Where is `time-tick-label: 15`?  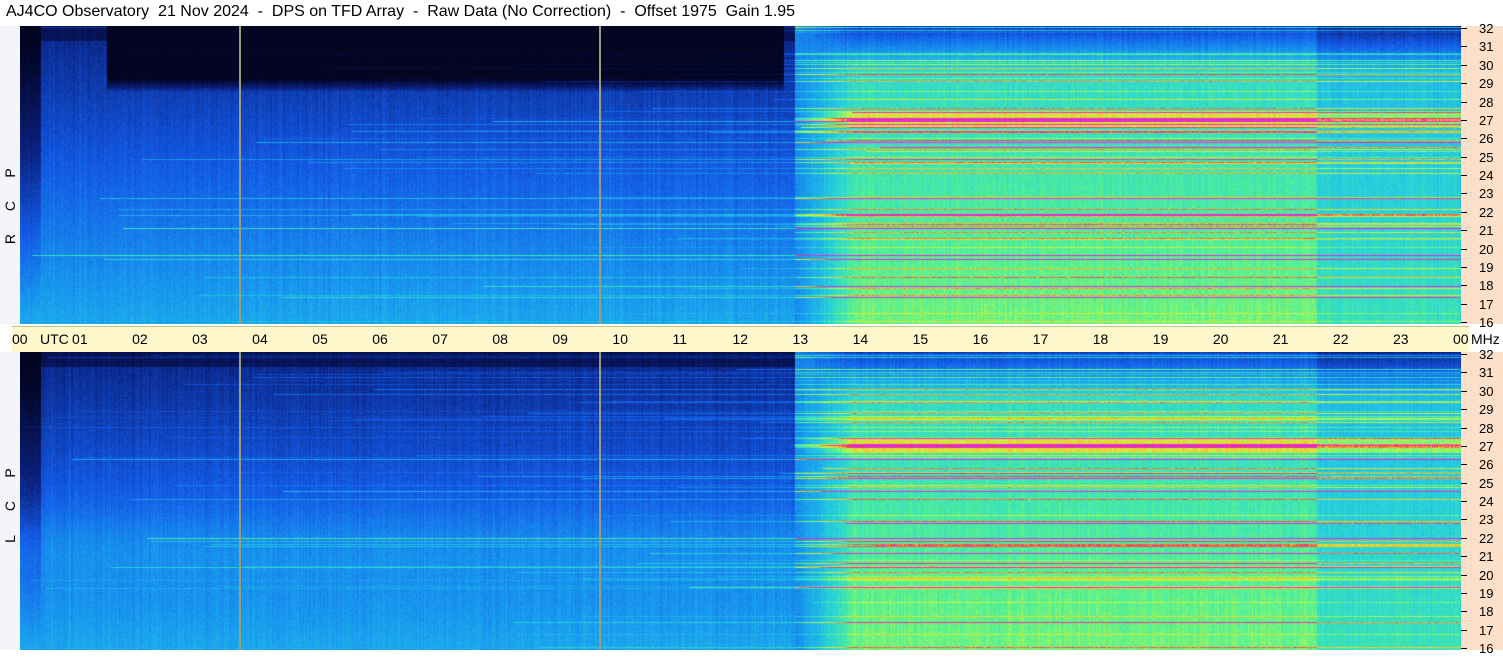
time-tick-label: 15 is located at coordinates (920, 339).